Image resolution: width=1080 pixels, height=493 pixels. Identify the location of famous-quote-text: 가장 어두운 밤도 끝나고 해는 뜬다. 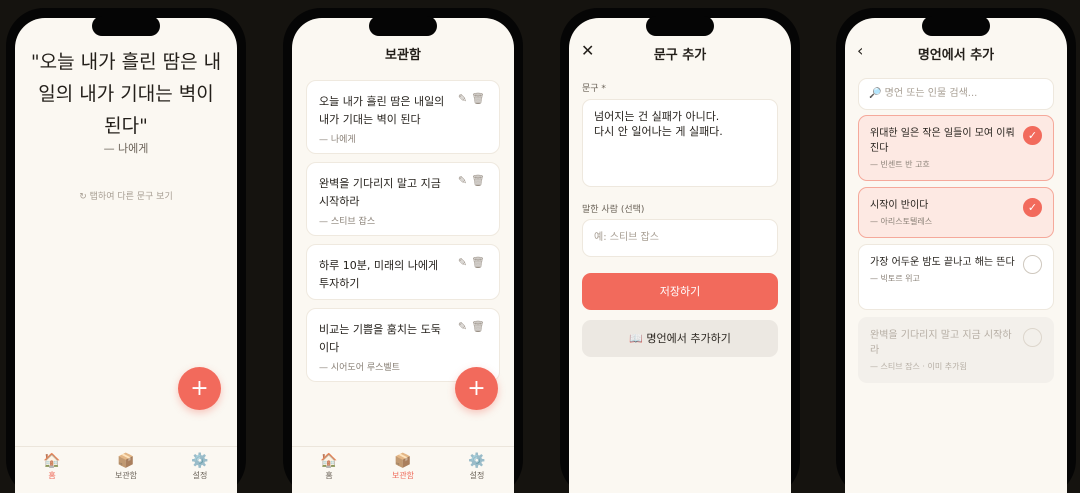
(942, 262).